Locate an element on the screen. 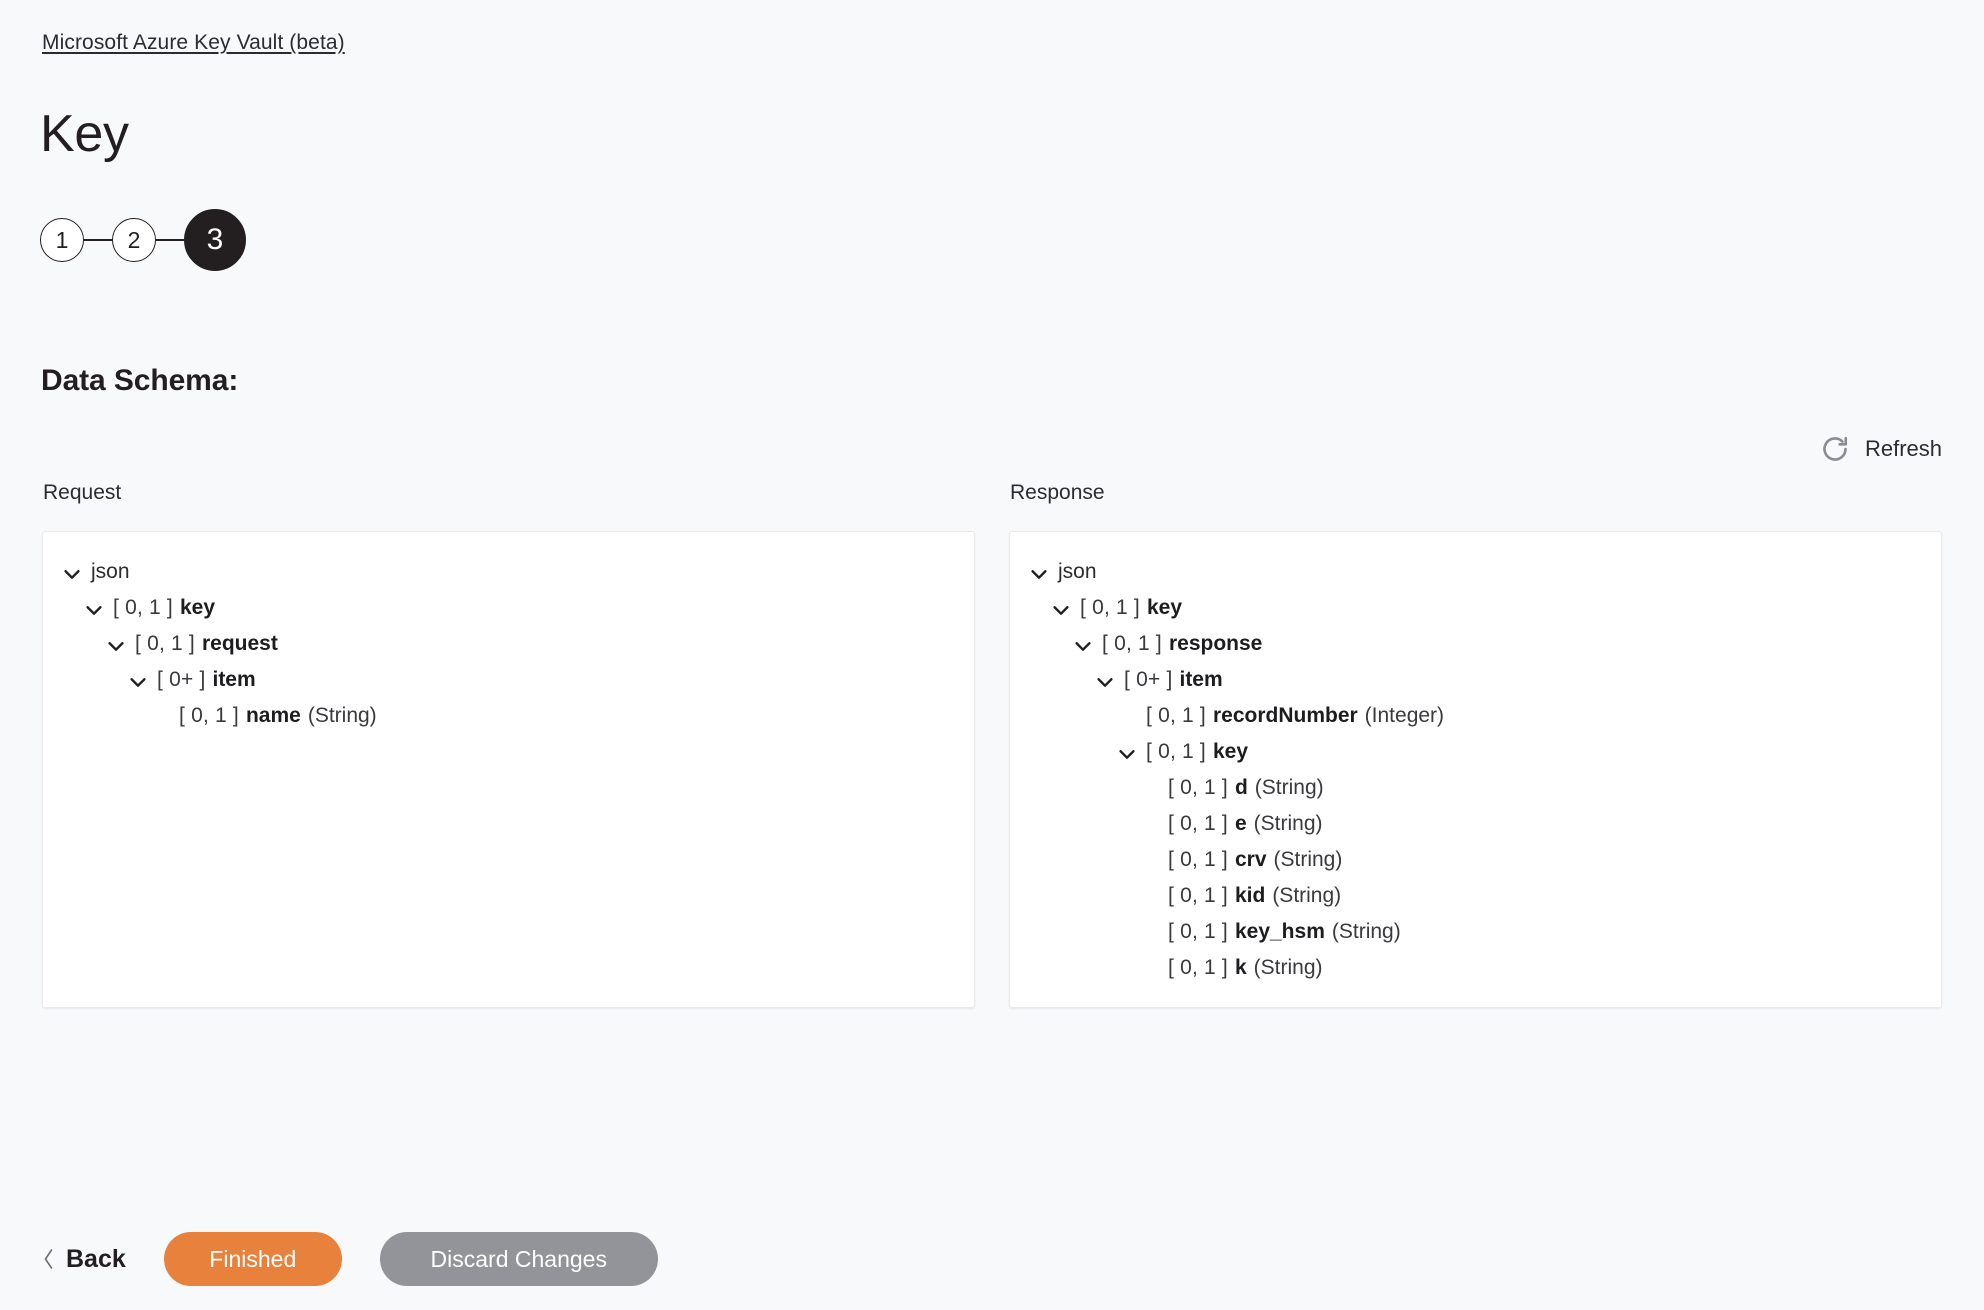 This screenshot has height=1310, width=1984. breadcrumb-connector-link: Microsoft Azure Key Vault (beta) is located at coordinates (193, 43).